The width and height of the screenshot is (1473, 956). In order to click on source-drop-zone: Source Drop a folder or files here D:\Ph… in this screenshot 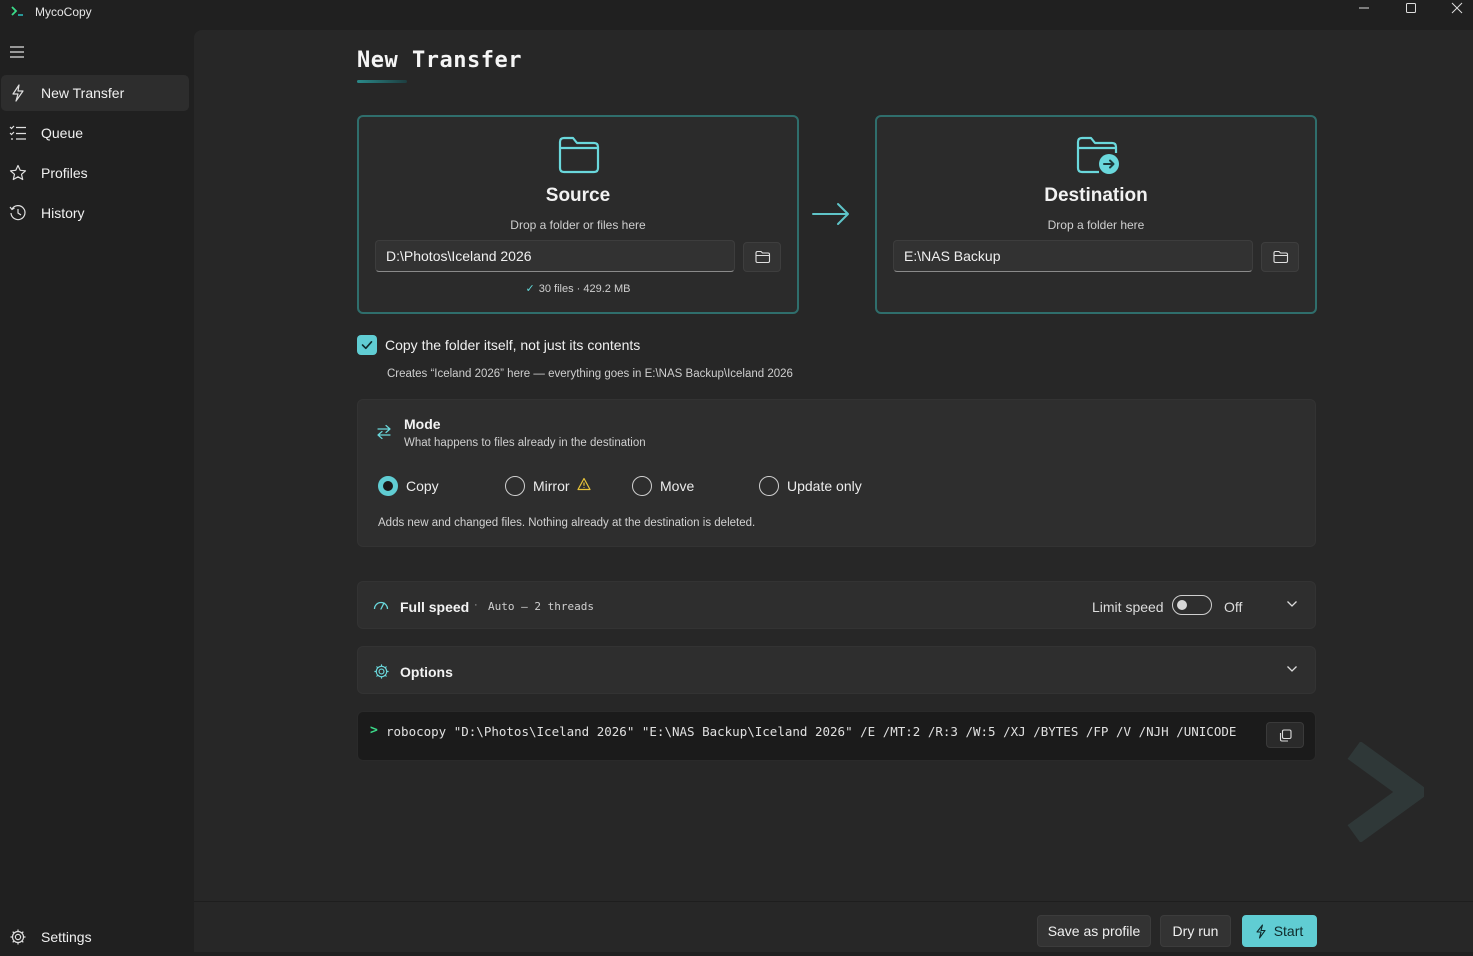, I will do `click(578, 214)`.